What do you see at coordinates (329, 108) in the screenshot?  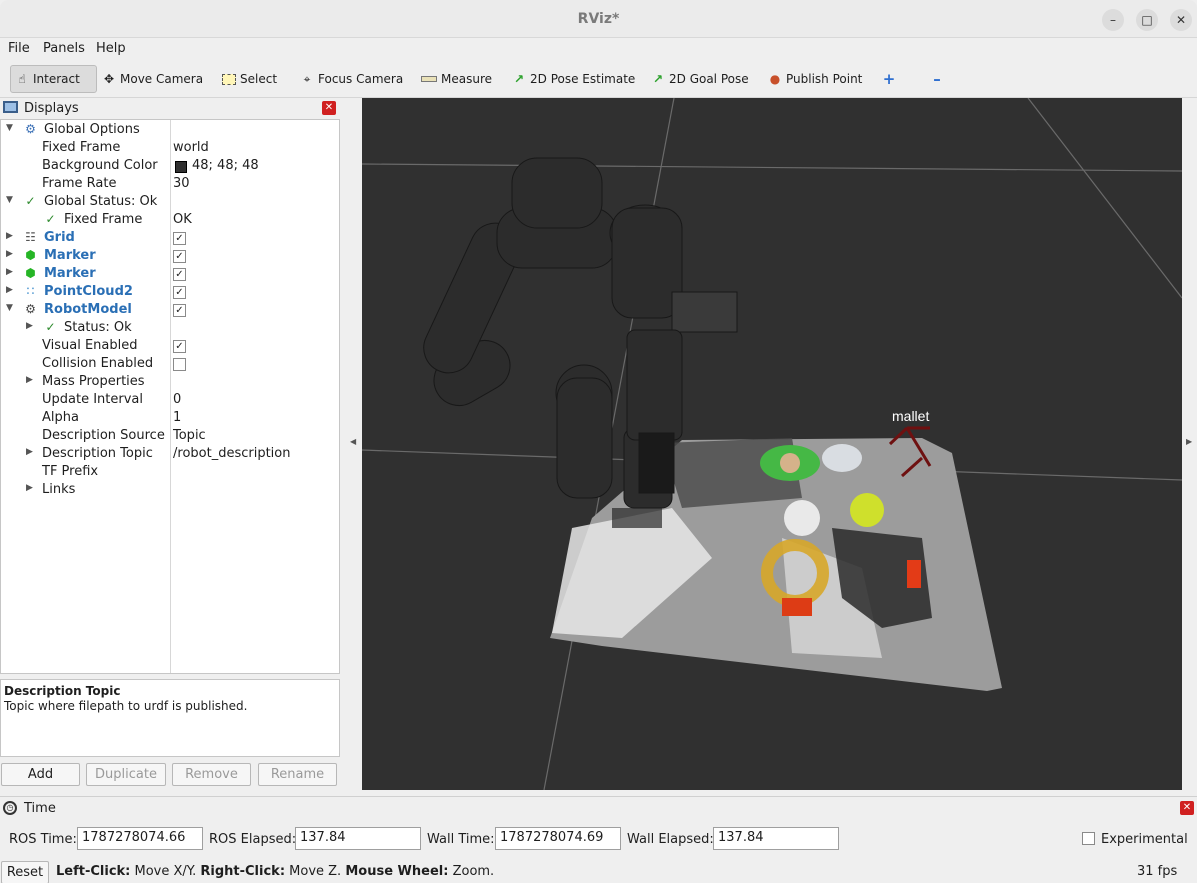 I see `close-panel-icon: ✕` at bounding box center [329, 108].